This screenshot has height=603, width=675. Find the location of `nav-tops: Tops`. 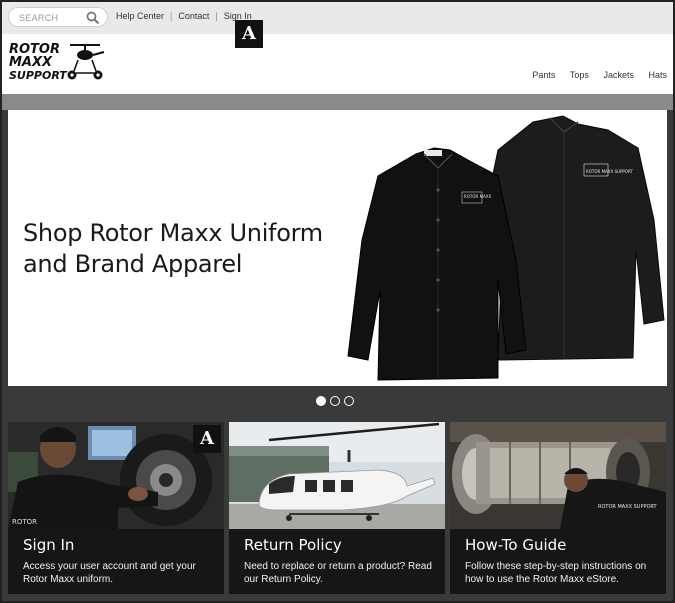

nav-tops: Tops is located at coordinates (579, 75).